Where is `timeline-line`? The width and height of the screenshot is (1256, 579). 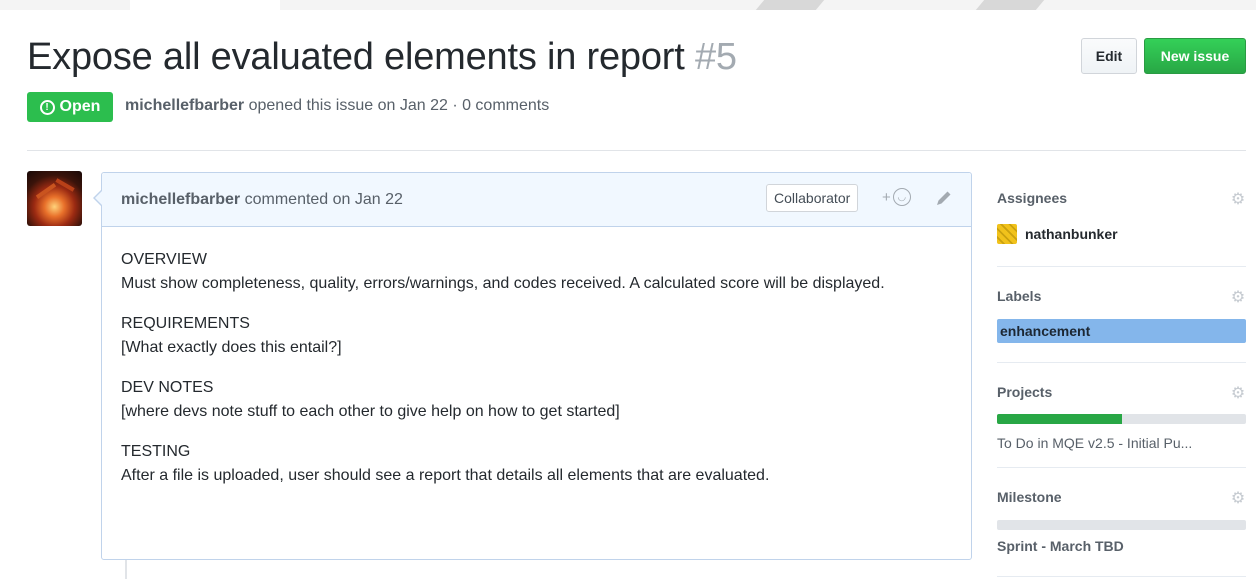 timeline-line is located at coordinates (126, 569).